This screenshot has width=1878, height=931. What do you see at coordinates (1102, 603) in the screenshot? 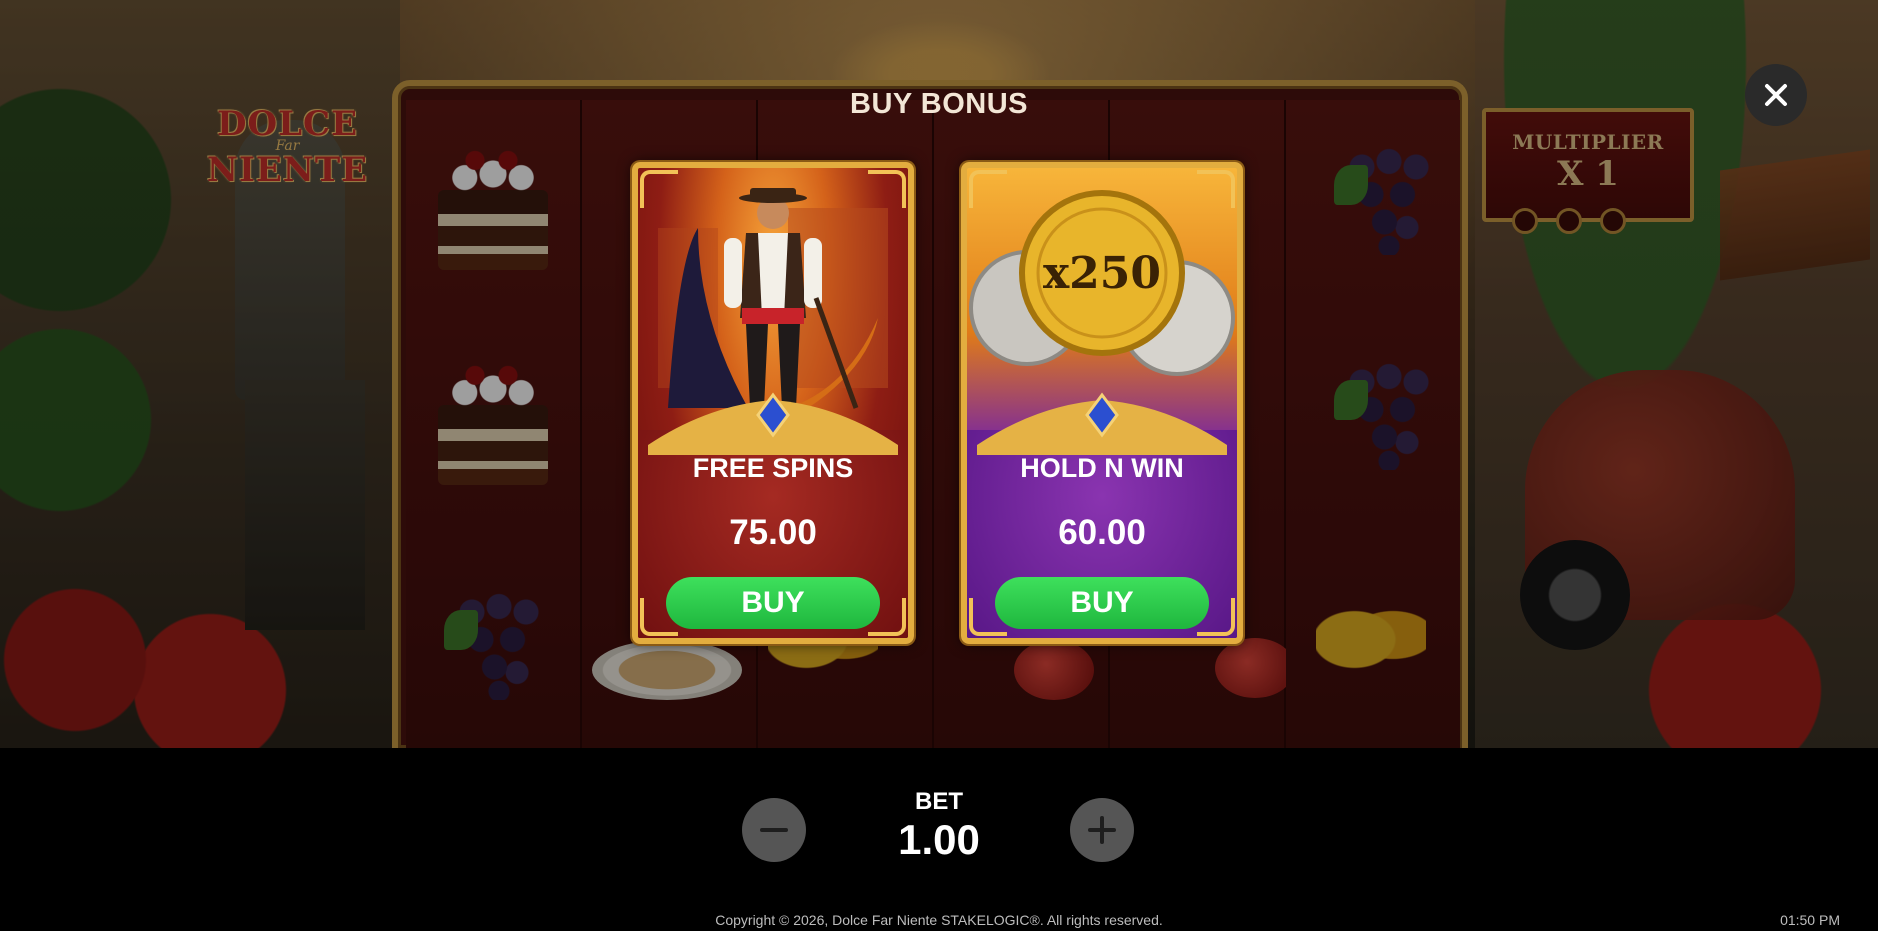
I see `hold-n-win-buy-button: BUY` at bounding box center [1102, 603].